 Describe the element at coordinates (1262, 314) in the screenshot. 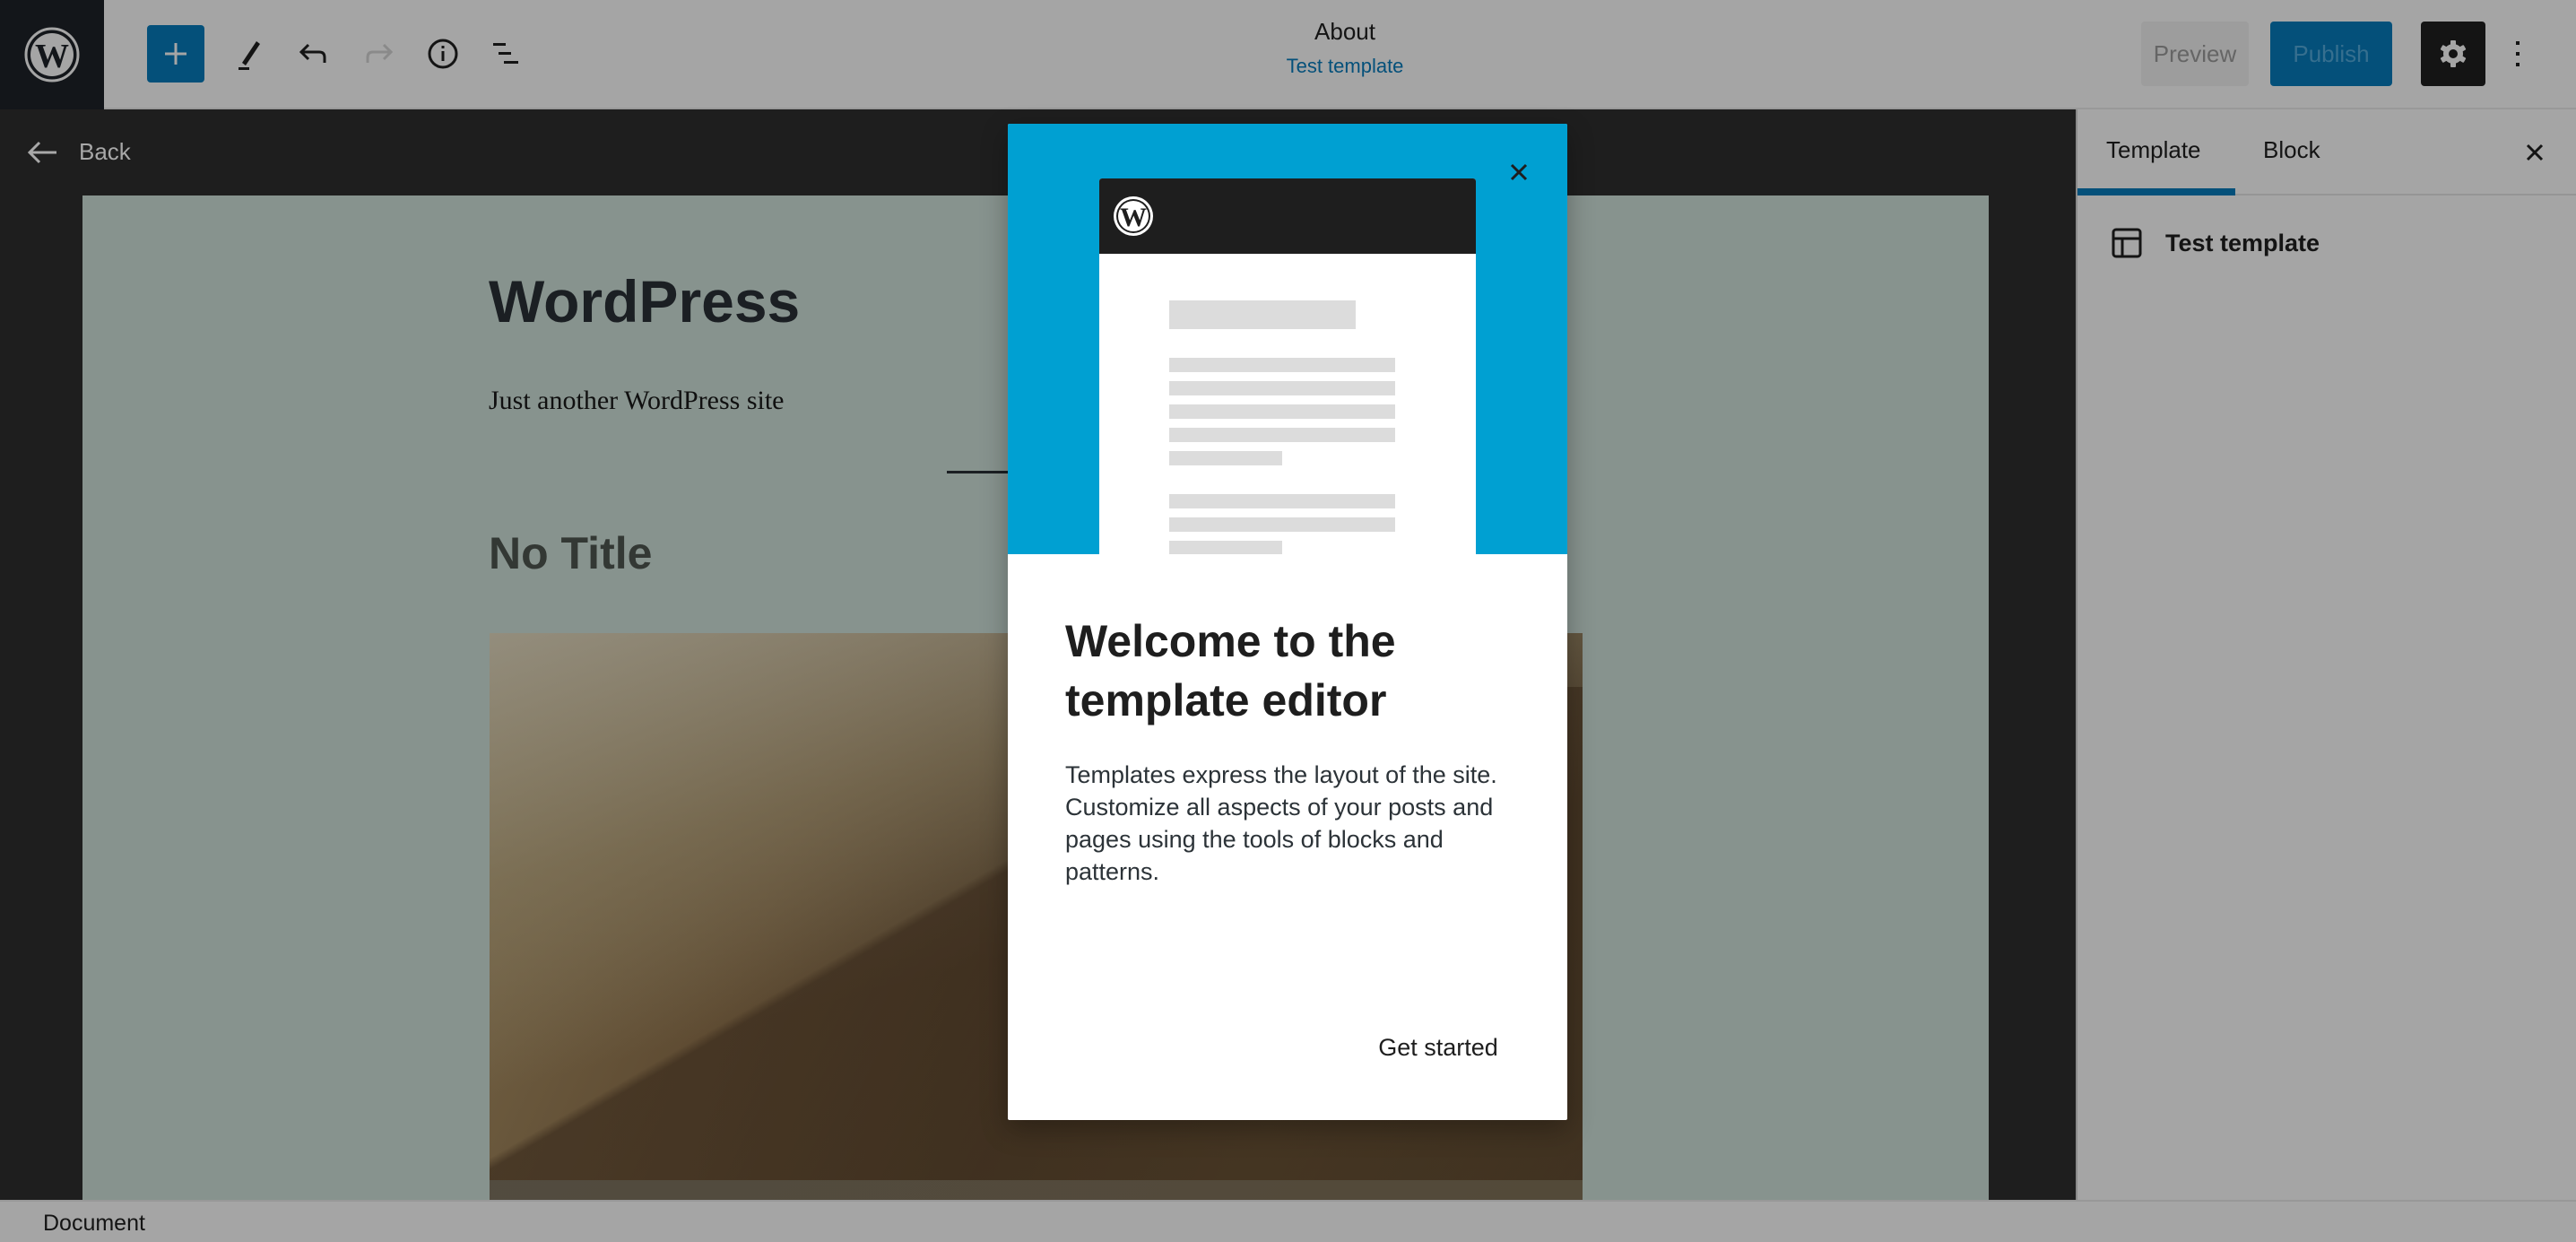

I see `mock-heading-line` at that location.